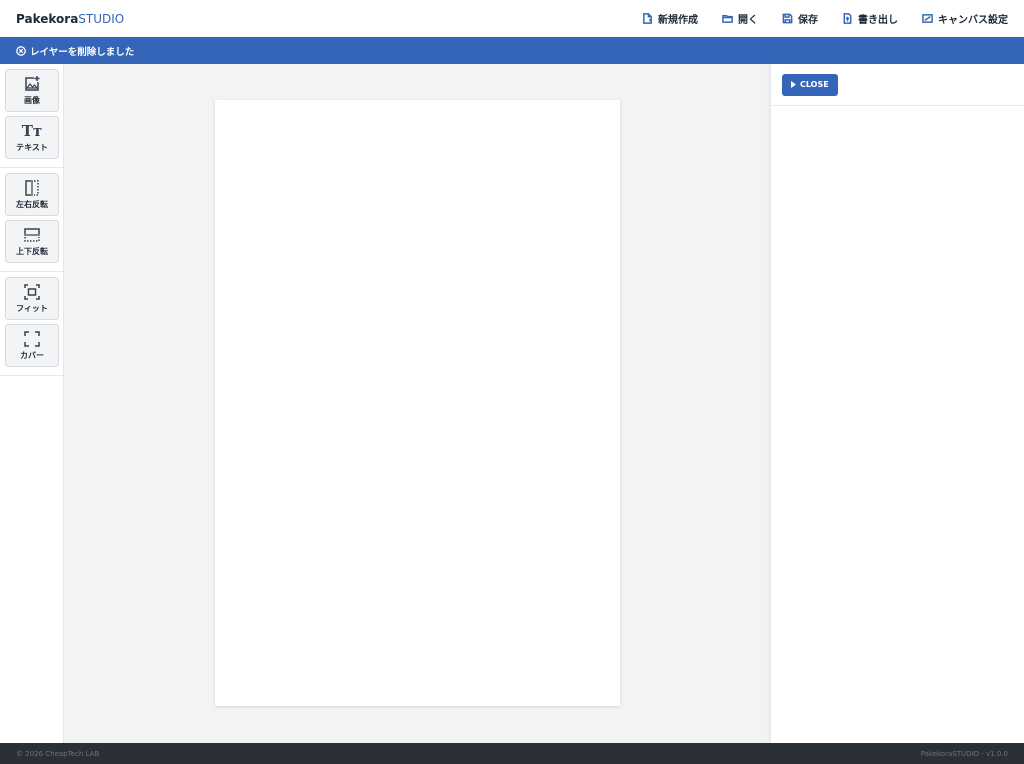 This screenshot has width=1024, height=764. I want to click on add-image-label: 画像, so click(32, 100).